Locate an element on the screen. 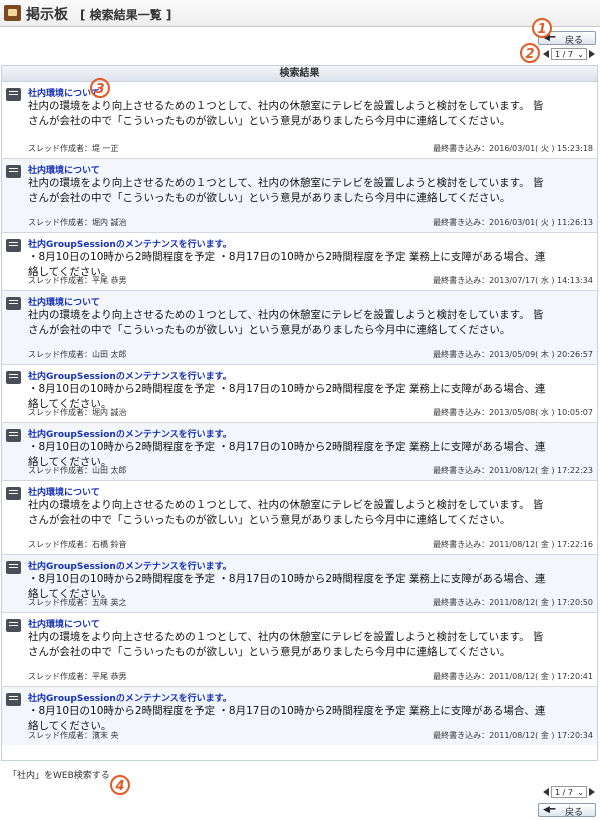  last-post-time: 最終書き込み：2011/08/12( 金 ) 17:22:16 is located at coordinates (513, 544).